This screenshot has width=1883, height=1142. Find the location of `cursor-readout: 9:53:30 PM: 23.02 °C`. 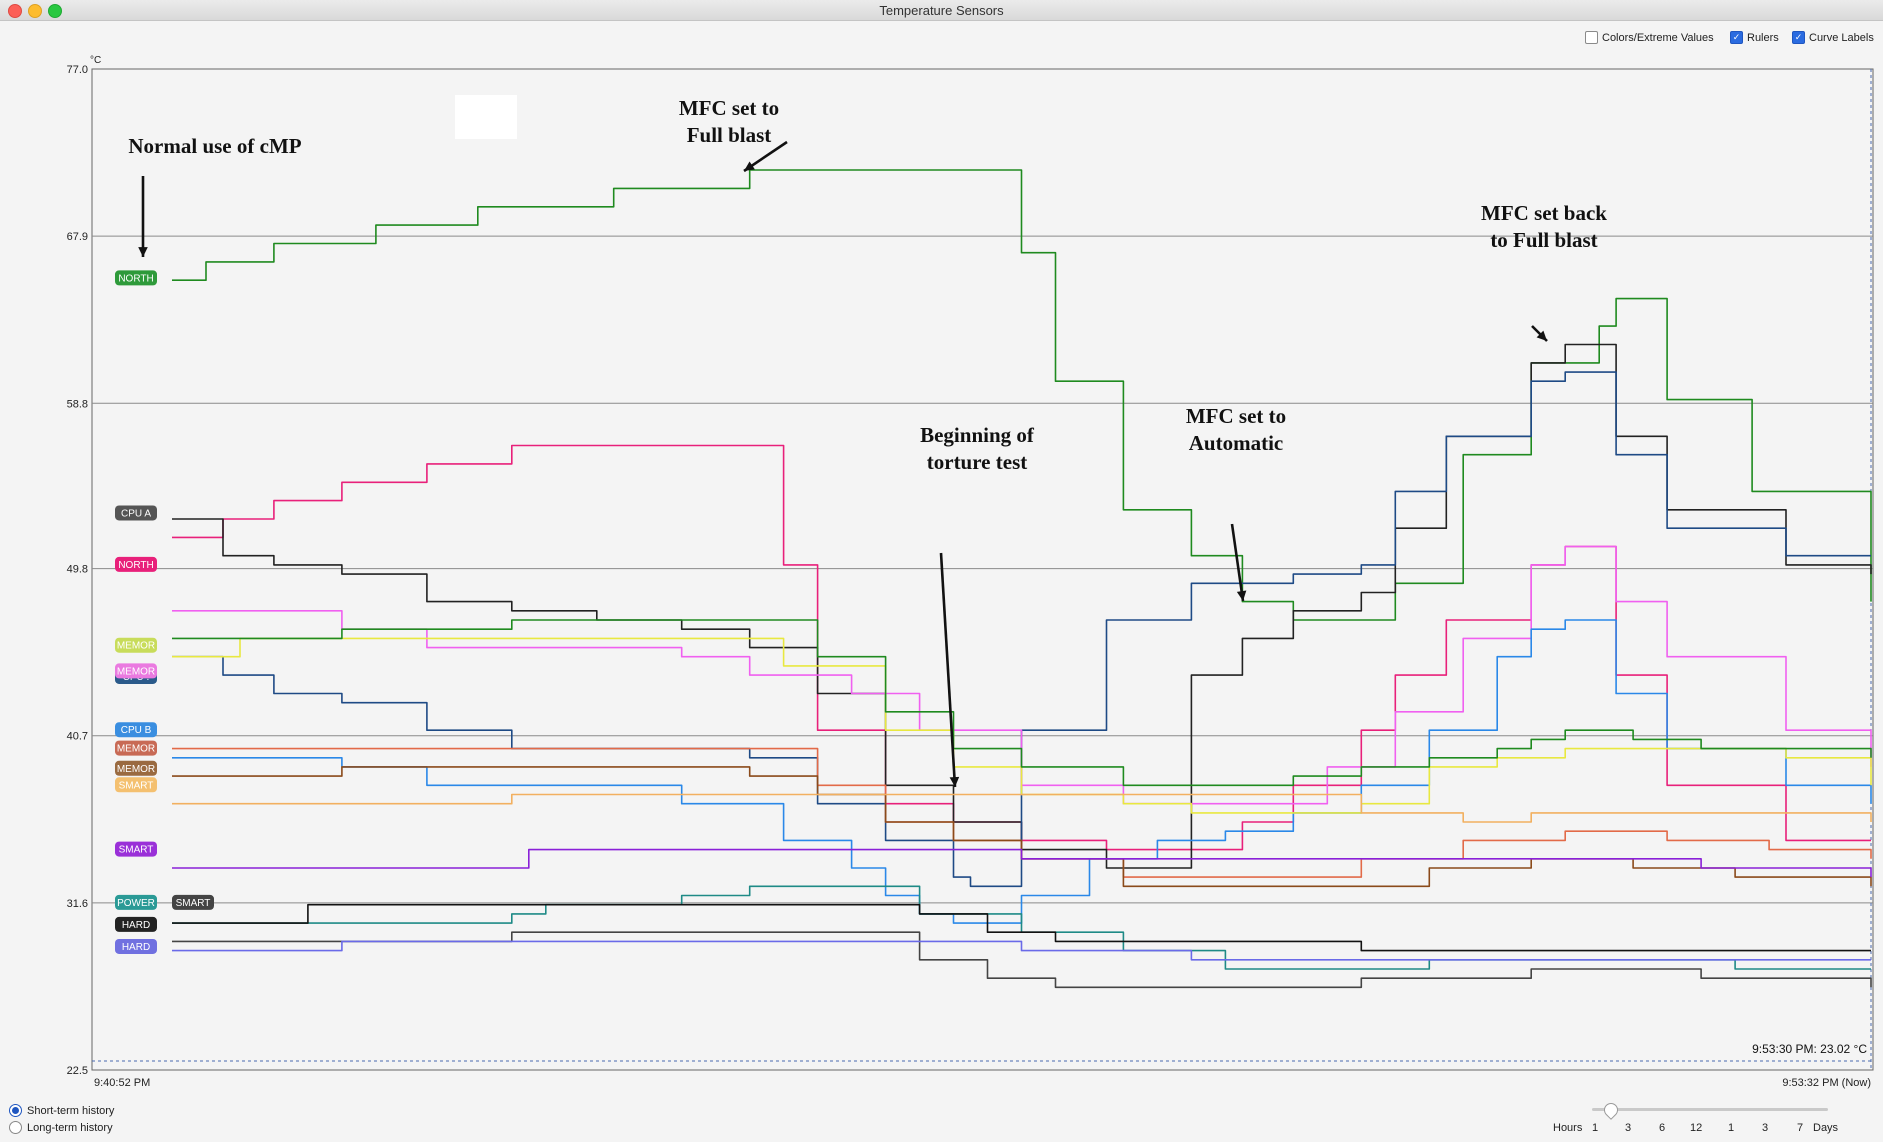

cursor-readout: 9:53:30 PM: 23.02 °C is located at coordinates (1809, 1049).